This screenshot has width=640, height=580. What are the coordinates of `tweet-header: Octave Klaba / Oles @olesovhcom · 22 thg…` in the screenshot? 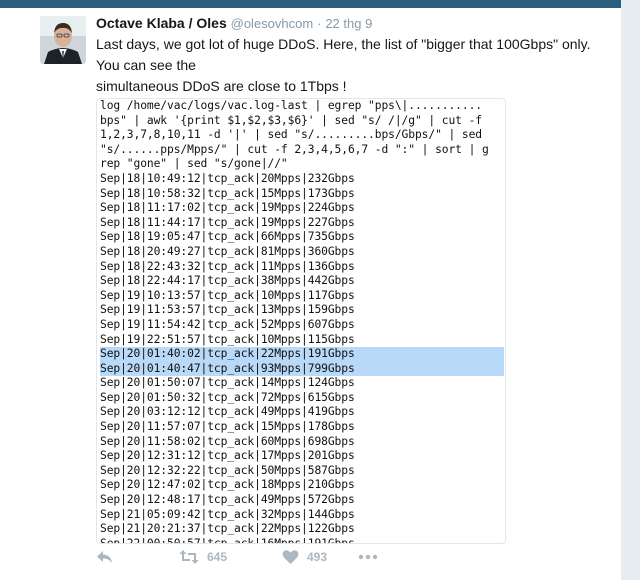 It's located at (356, 23).